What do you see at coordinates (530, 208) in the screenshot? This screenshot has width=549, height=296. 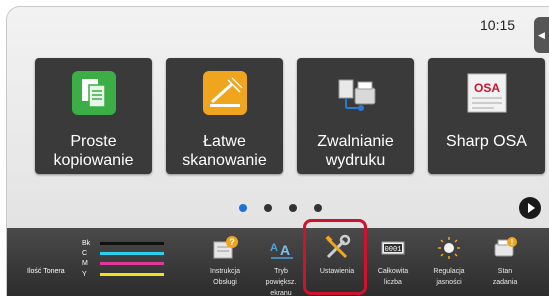 I see `next-page-button` at bounding box center [530, 208].